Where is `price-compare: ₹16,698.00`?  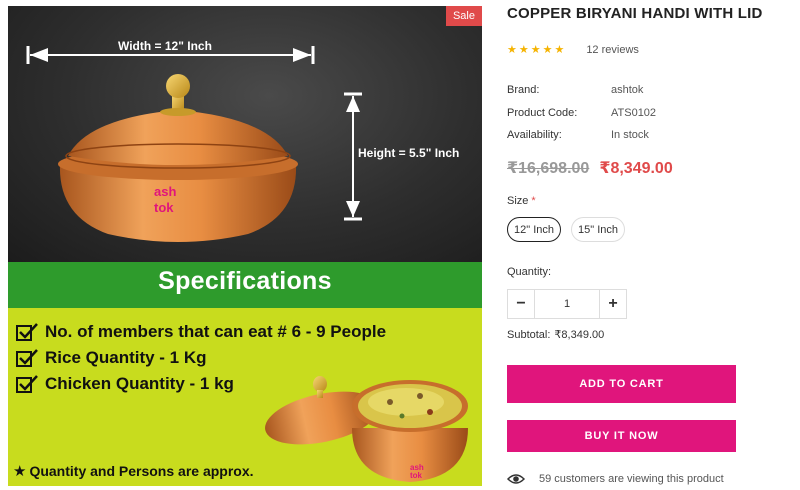 price-compare: ₹16,698.00 is located at coordinates (548, 168).